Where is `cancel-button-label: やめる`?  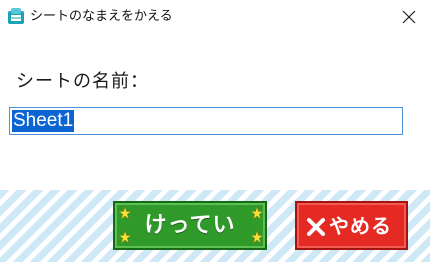
cancel-button-label: やめる is located at coordinates (360, 226).